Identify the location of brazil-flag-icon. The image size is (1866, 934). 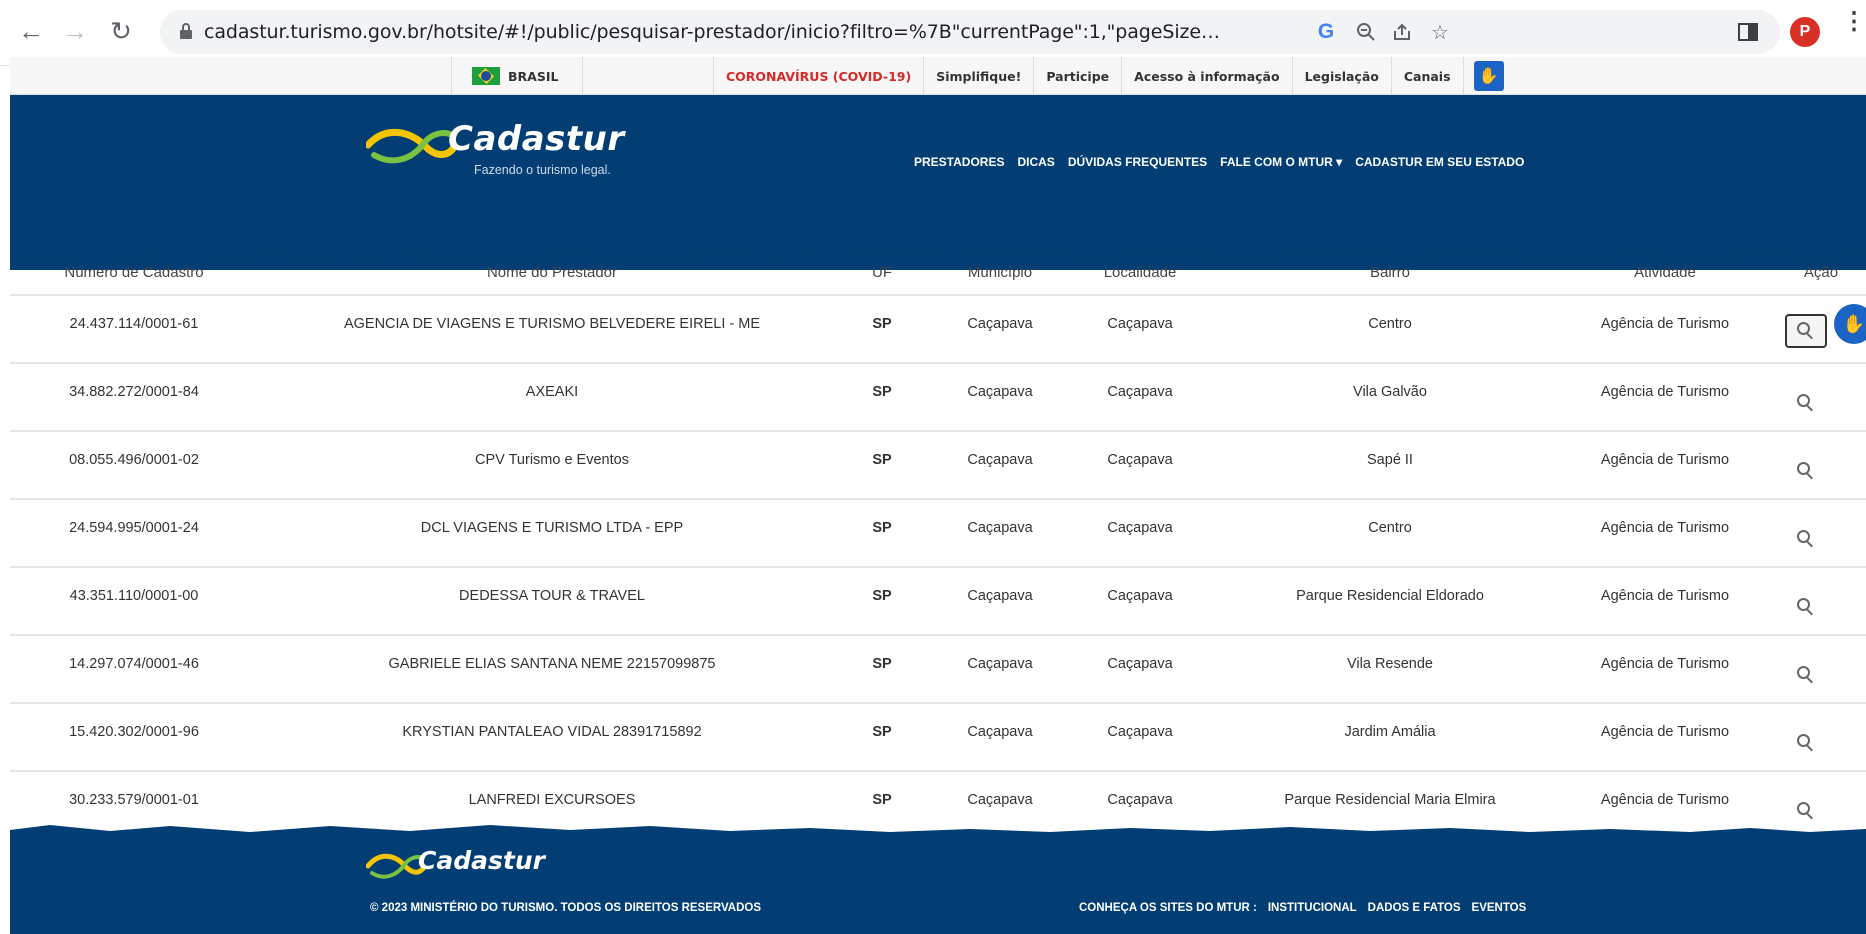
(486, 76).